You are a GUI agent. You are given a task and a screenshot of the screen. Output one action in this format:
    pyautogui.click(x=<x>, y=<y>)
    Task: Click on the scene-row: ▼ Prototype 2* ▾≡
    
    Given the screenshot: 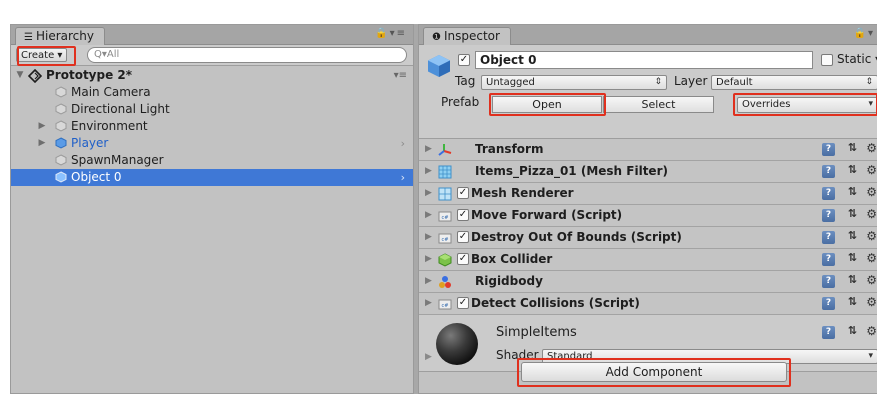 What is the action you would take?
    pyautogui.click(x=212, y=75)
    